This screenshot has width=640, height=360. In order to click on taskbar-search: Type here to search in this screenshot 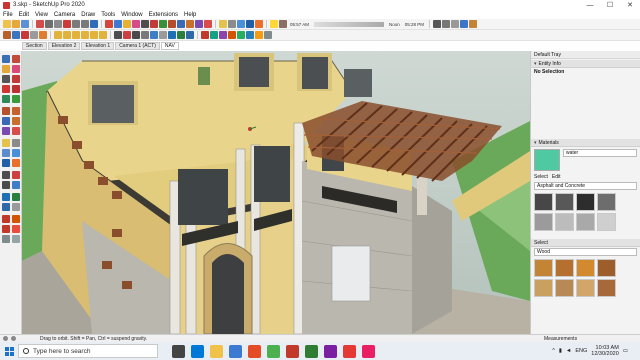, I will do `click(88, 351)`.